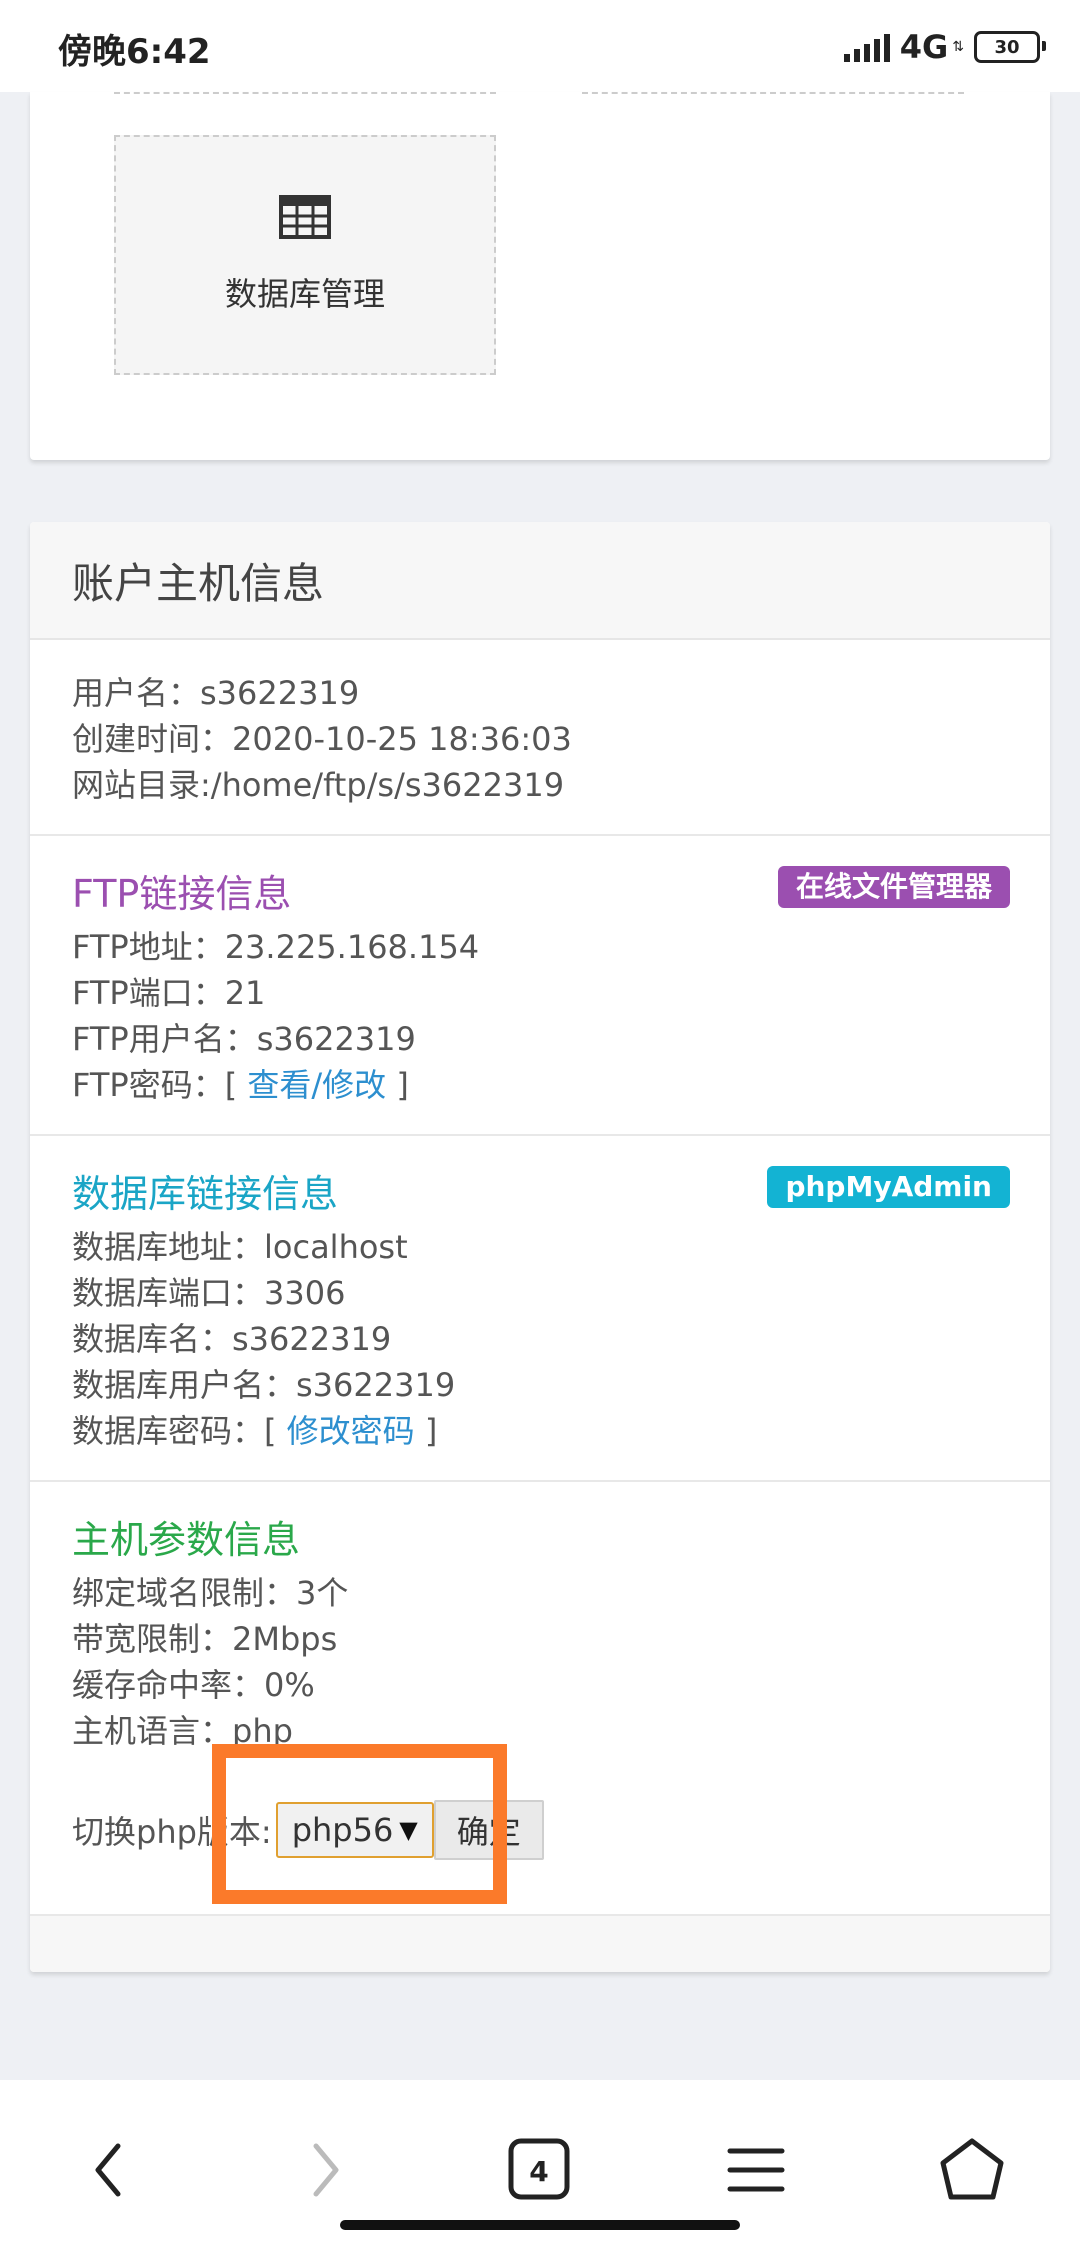  Describe the element at coordinates (316, 1085) in the screenshot. I see `ftp-password-link: 查看/修改` at that location.